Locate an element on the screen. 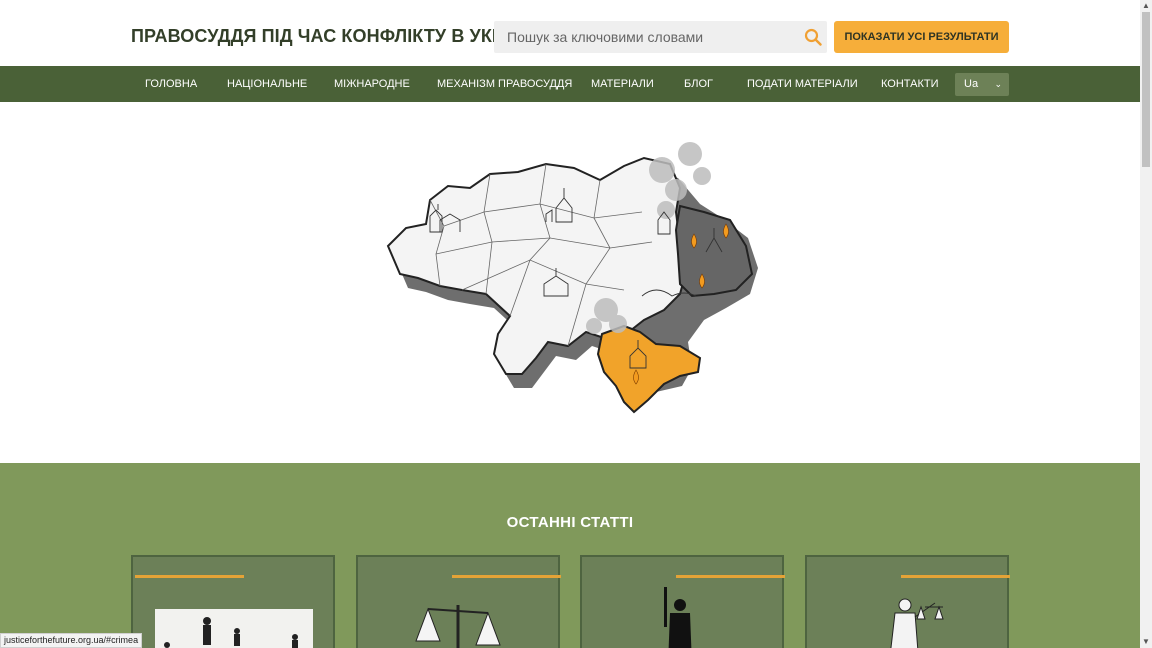  ukraine-map-illustration is located at coordinates (570, 276).